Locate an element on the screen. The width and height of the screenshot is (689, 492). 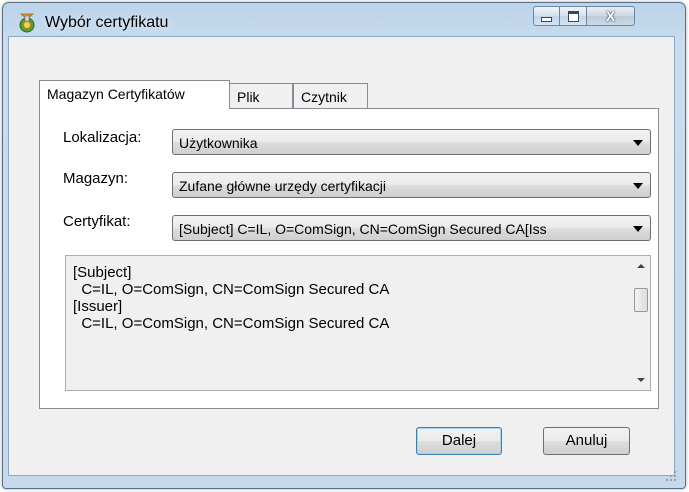
certificate-icon is located at coordinates (27, 23).